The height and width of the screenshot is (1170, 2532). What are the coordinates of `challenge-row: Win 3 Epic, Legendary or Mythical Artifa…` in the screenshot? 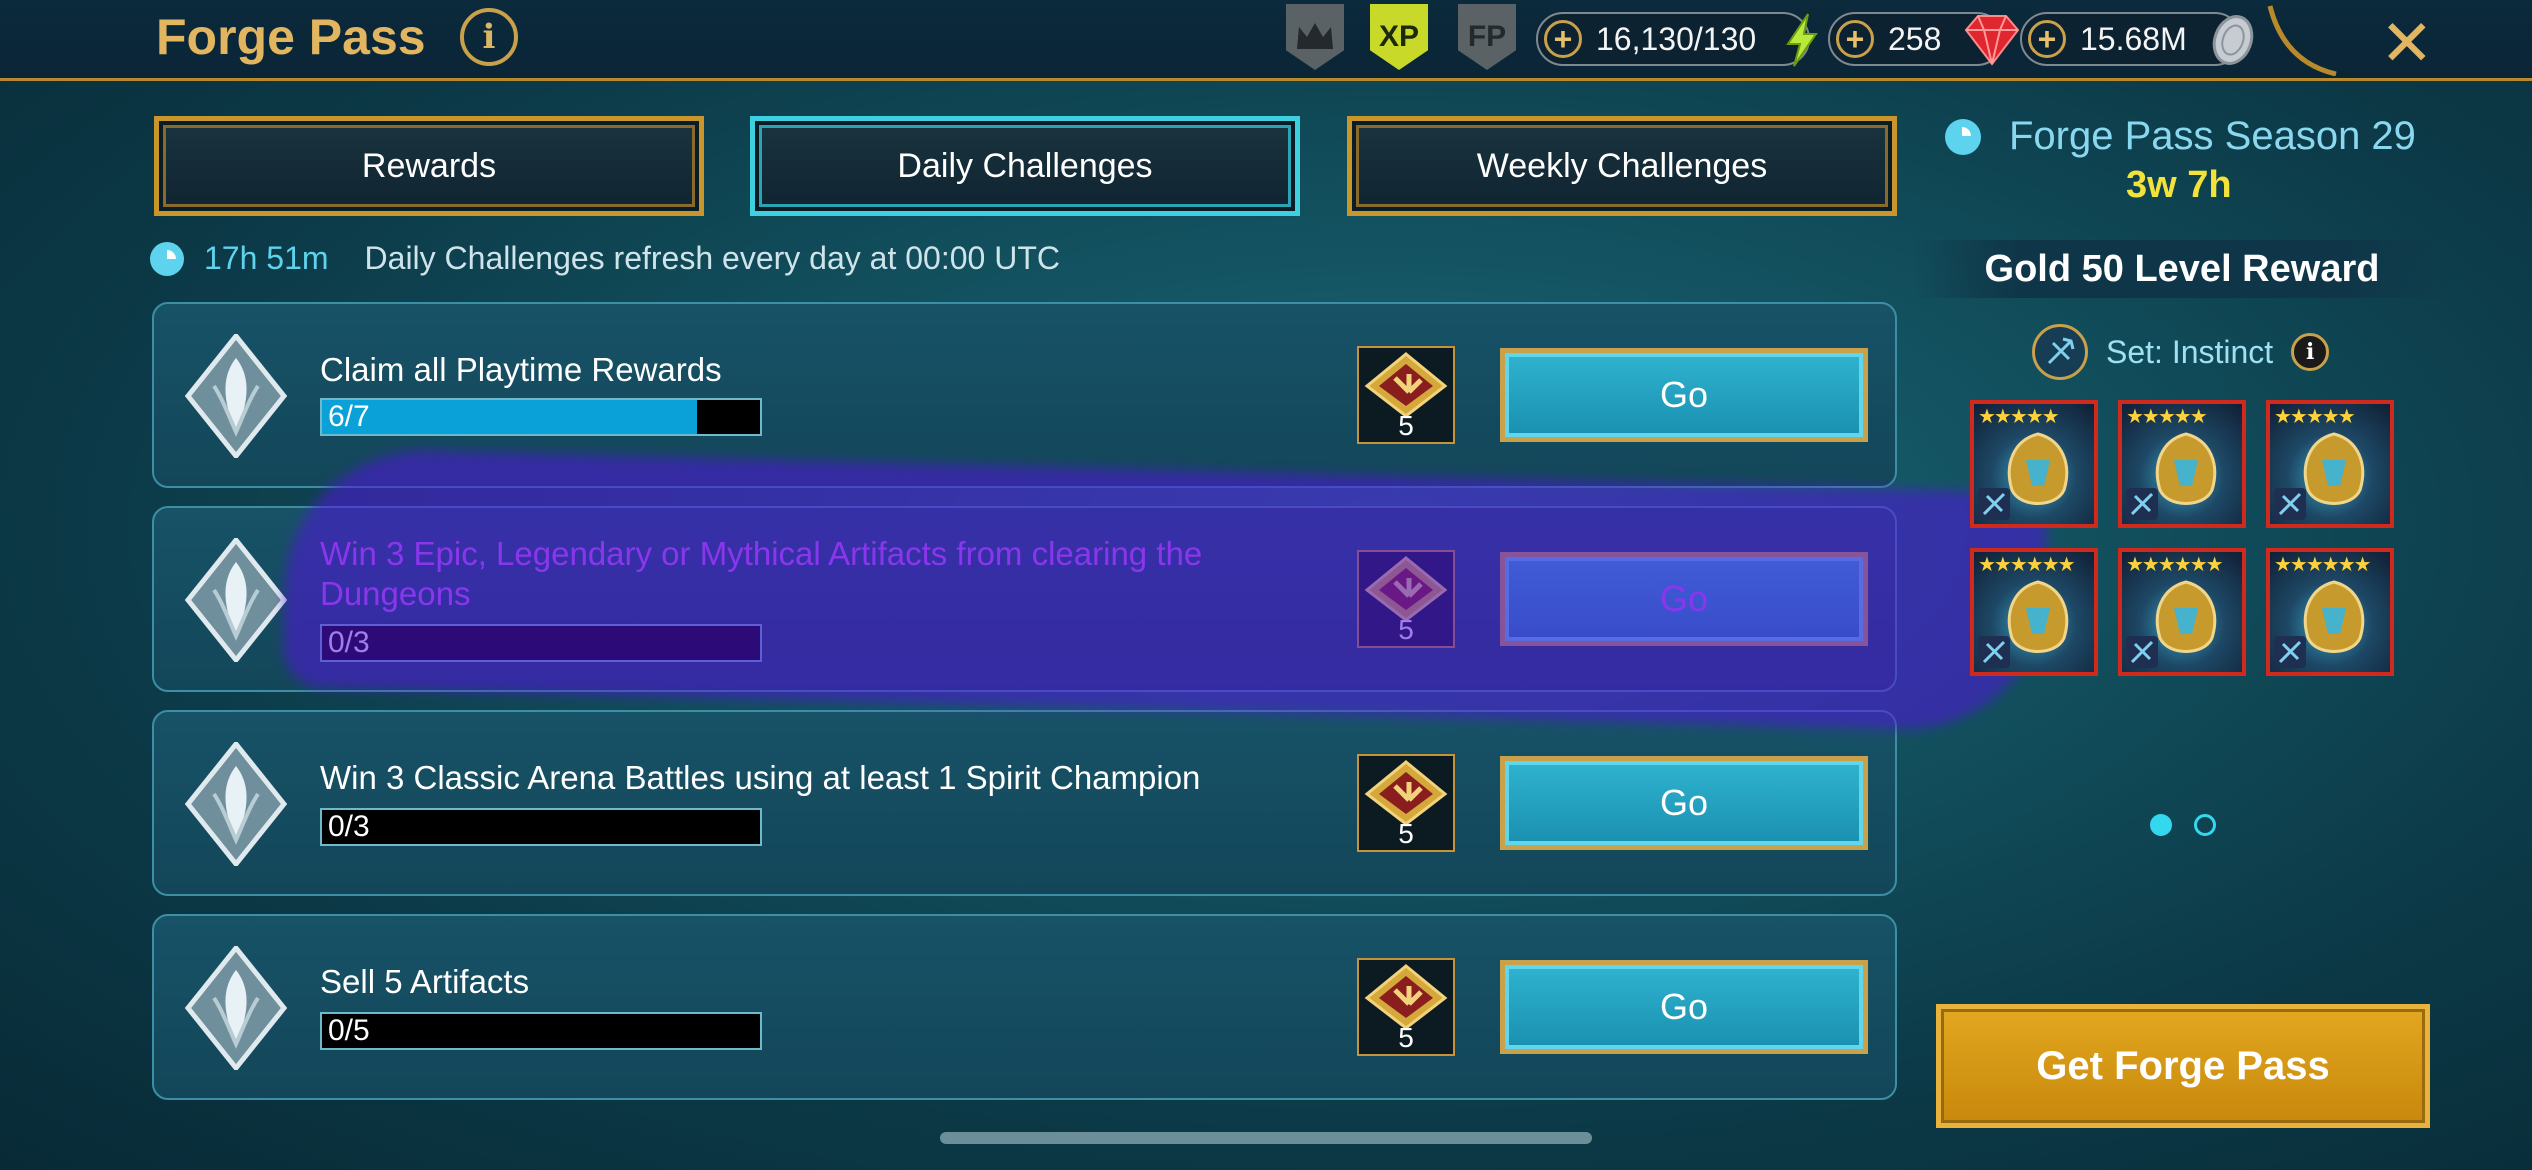 It's located at (1024, 599).